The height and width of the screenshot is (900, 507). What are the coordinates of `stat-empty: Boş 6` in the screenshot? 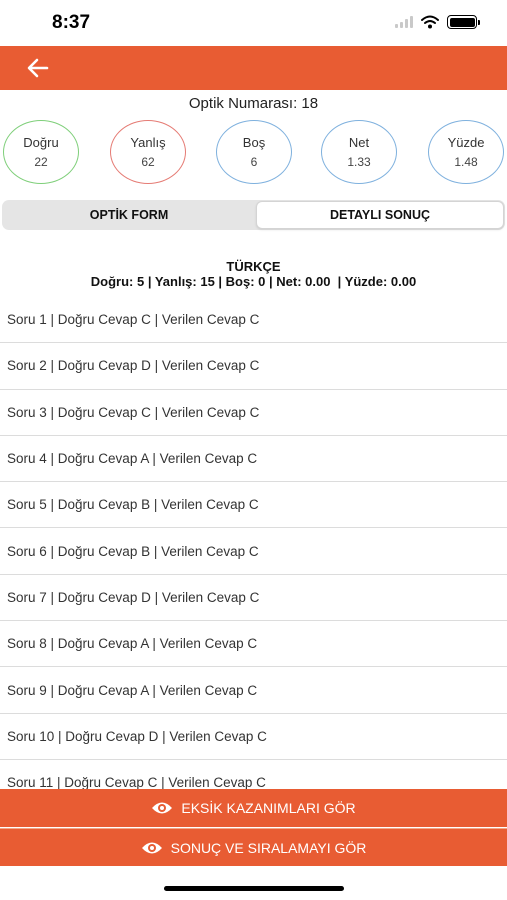 It's located at (254, 152).